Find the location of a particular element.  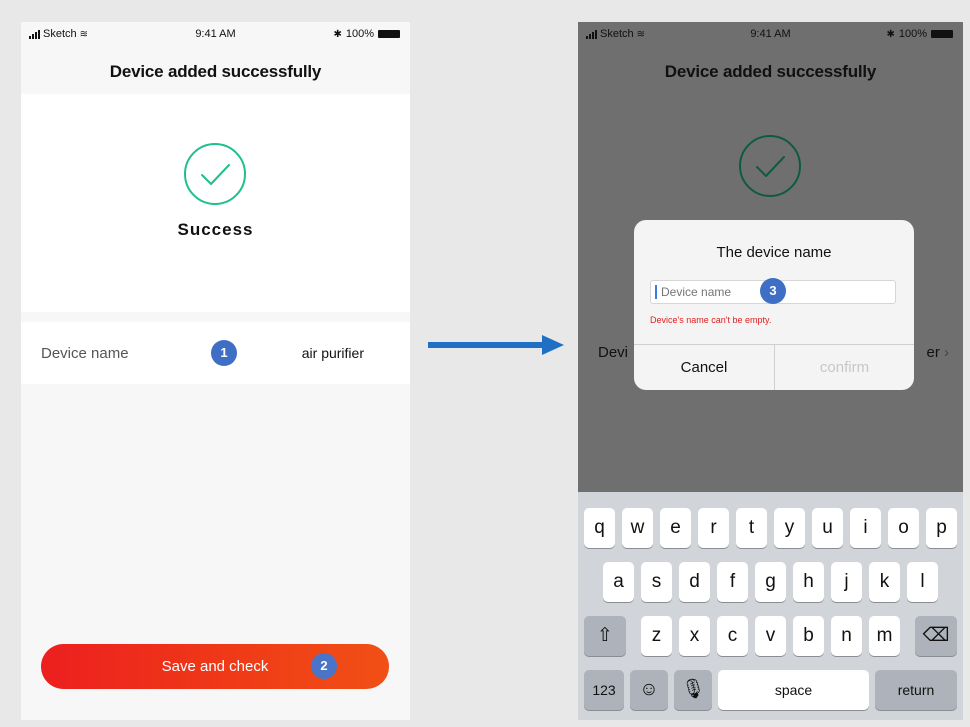

shift-key: ⇧ is located at coordinates (605, 636).